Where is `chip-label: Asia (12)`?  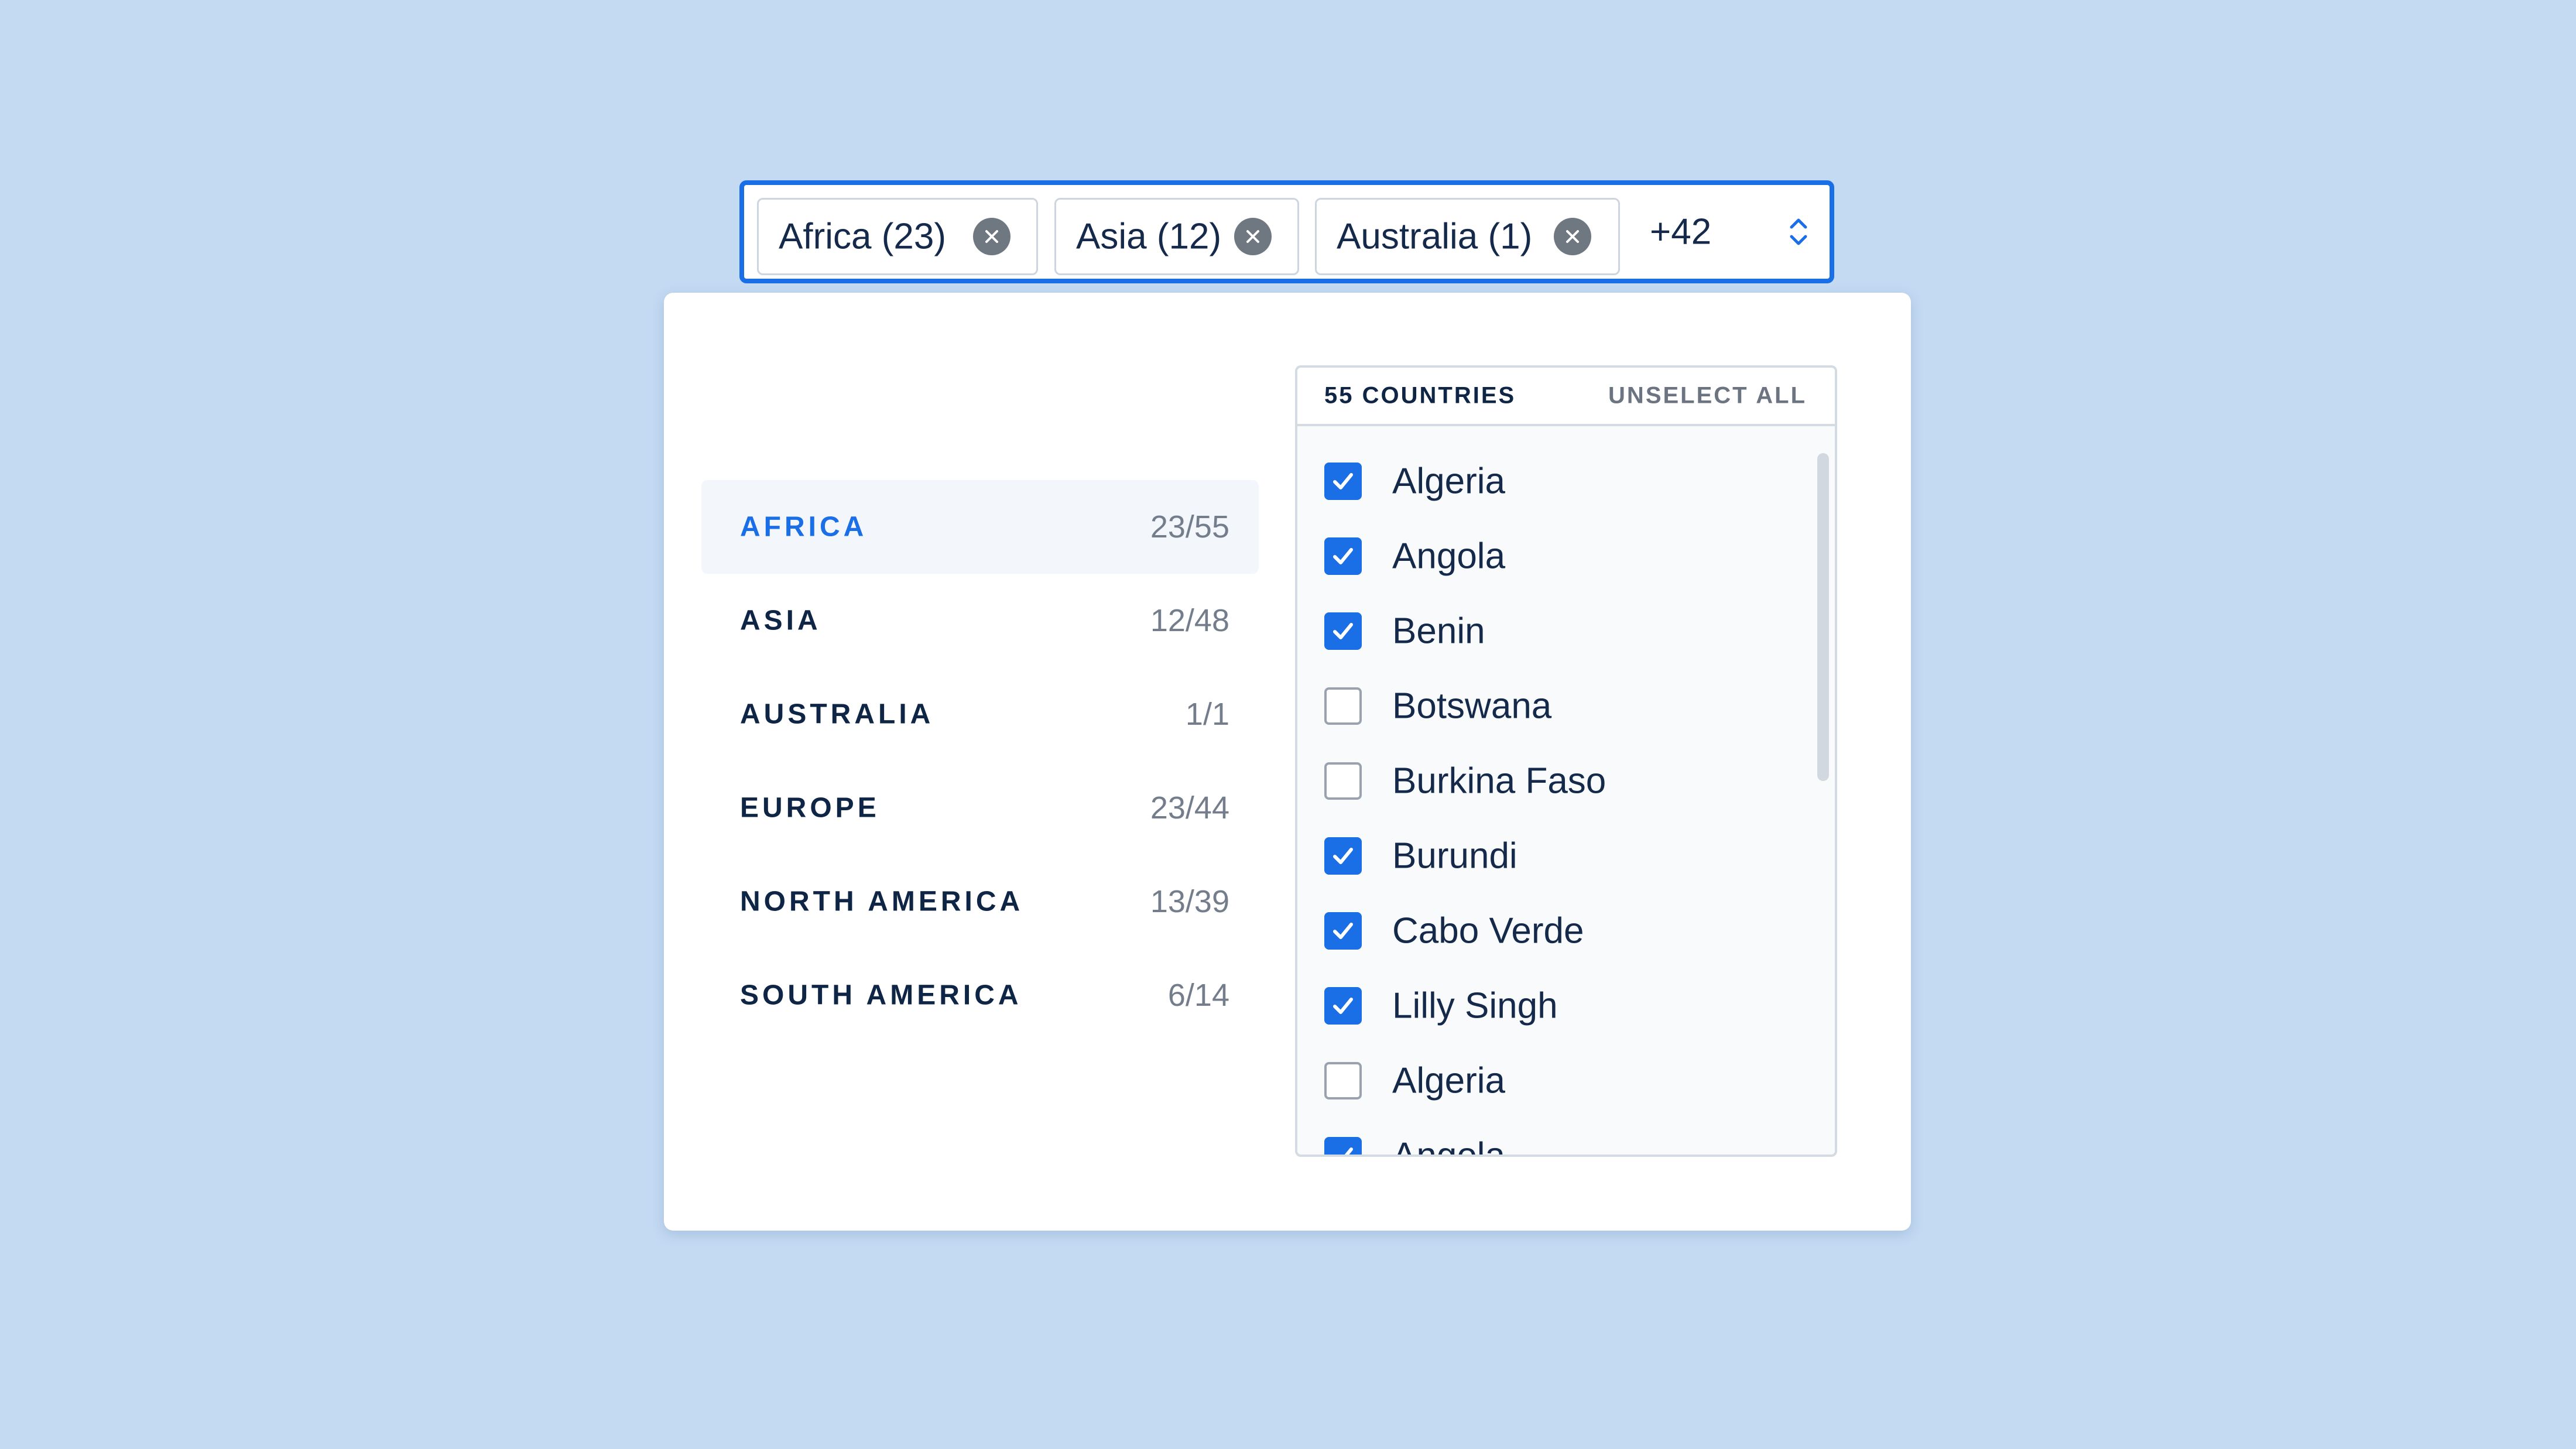 chip-label: Asia (12) is located at coordinates (1149, 236).